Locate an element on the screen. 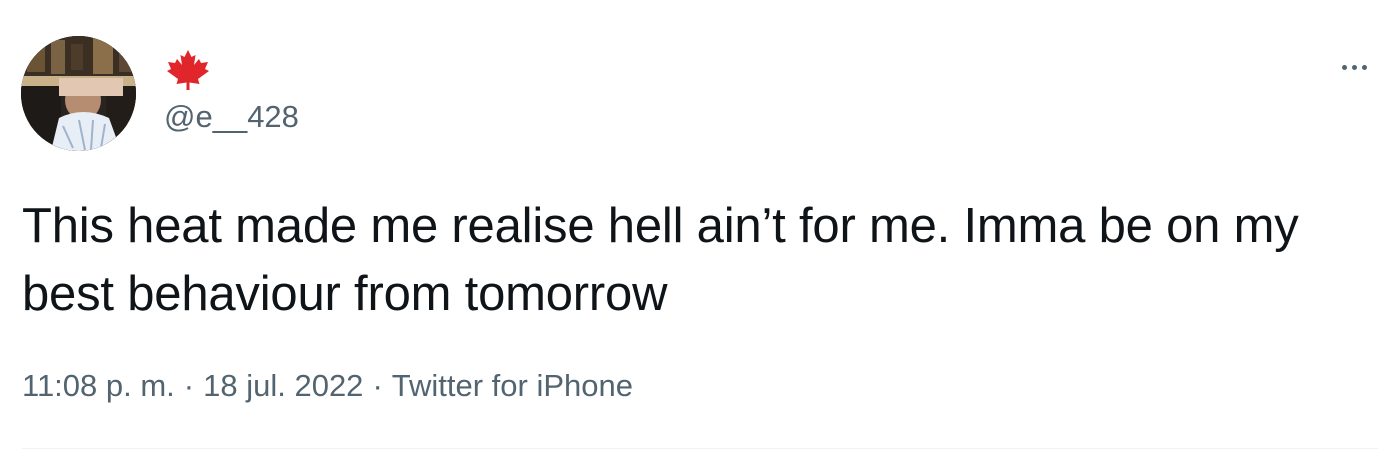  author-handle: @e__428 is located at coordinates (231, 117).